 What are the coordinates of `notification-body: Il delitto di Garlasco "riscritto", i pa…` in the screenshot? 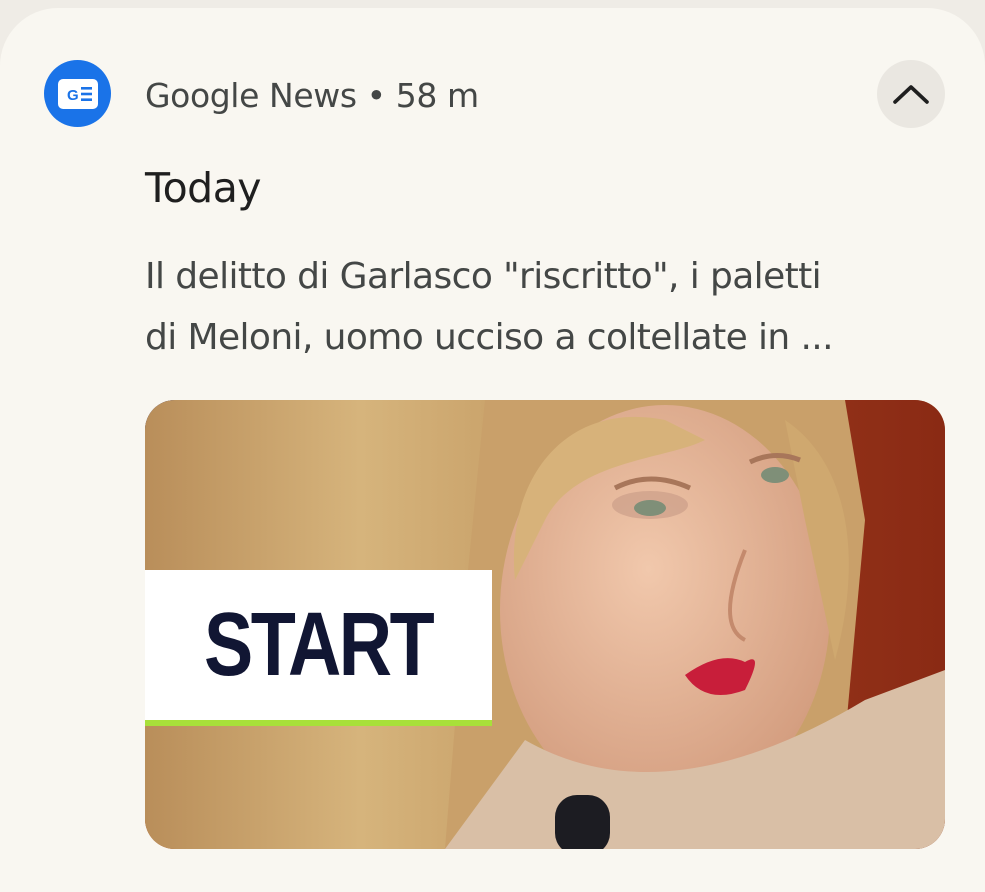 It's located at (545, 307).